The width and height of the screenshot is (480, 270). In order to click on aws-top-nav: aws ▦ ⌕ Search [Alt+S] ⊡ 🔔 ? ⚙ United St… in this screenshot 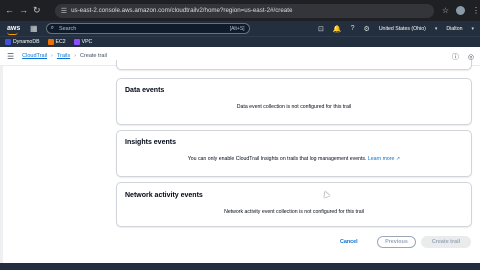, I will do `click(240, 28)`.